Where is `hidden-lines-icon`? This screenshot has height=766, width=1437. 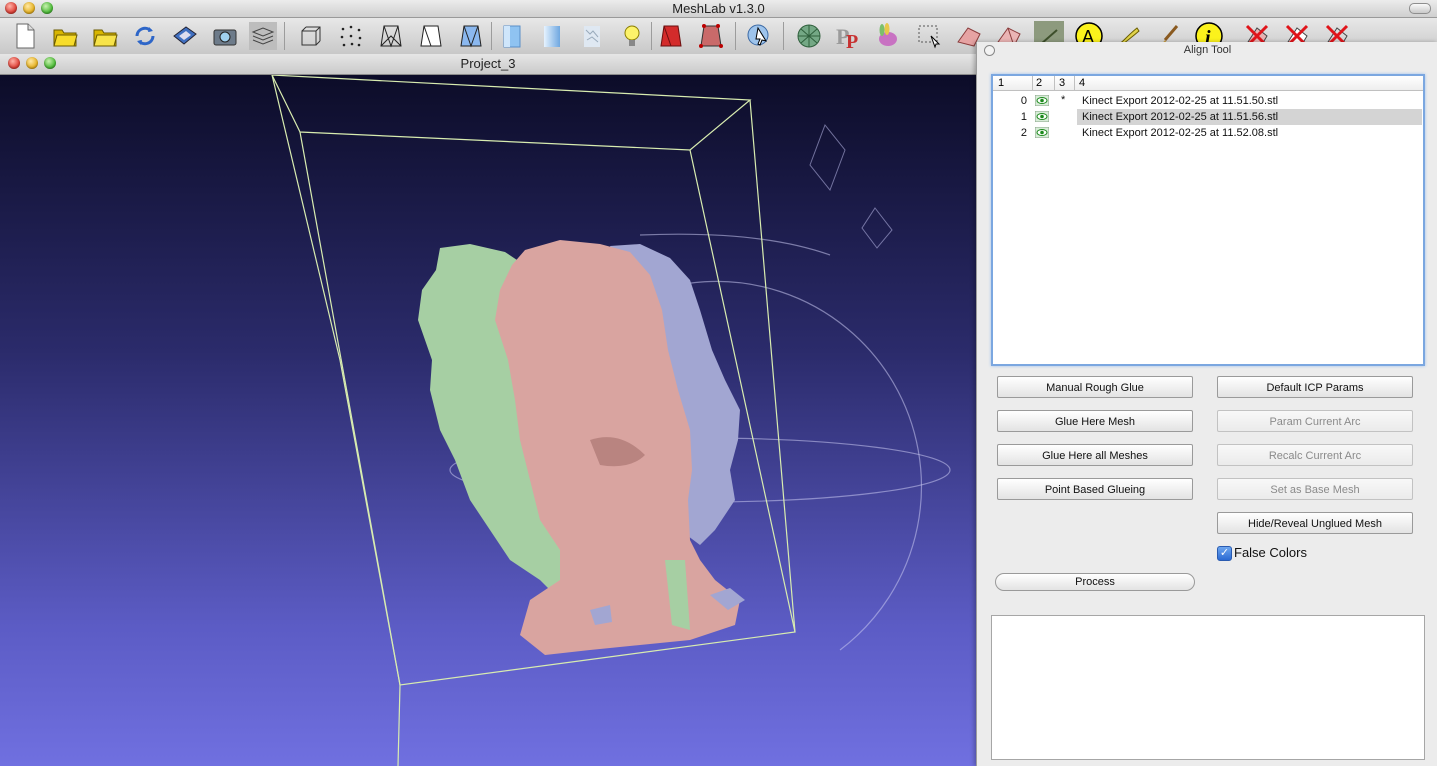 hidden-lines-icon is located at coordinates (431, 36).